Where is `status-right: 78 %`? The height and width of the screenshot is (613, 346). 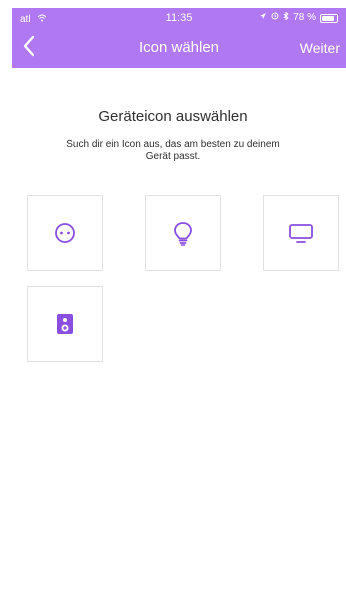 status-right: 78 % is located at coordinates (298, 18).